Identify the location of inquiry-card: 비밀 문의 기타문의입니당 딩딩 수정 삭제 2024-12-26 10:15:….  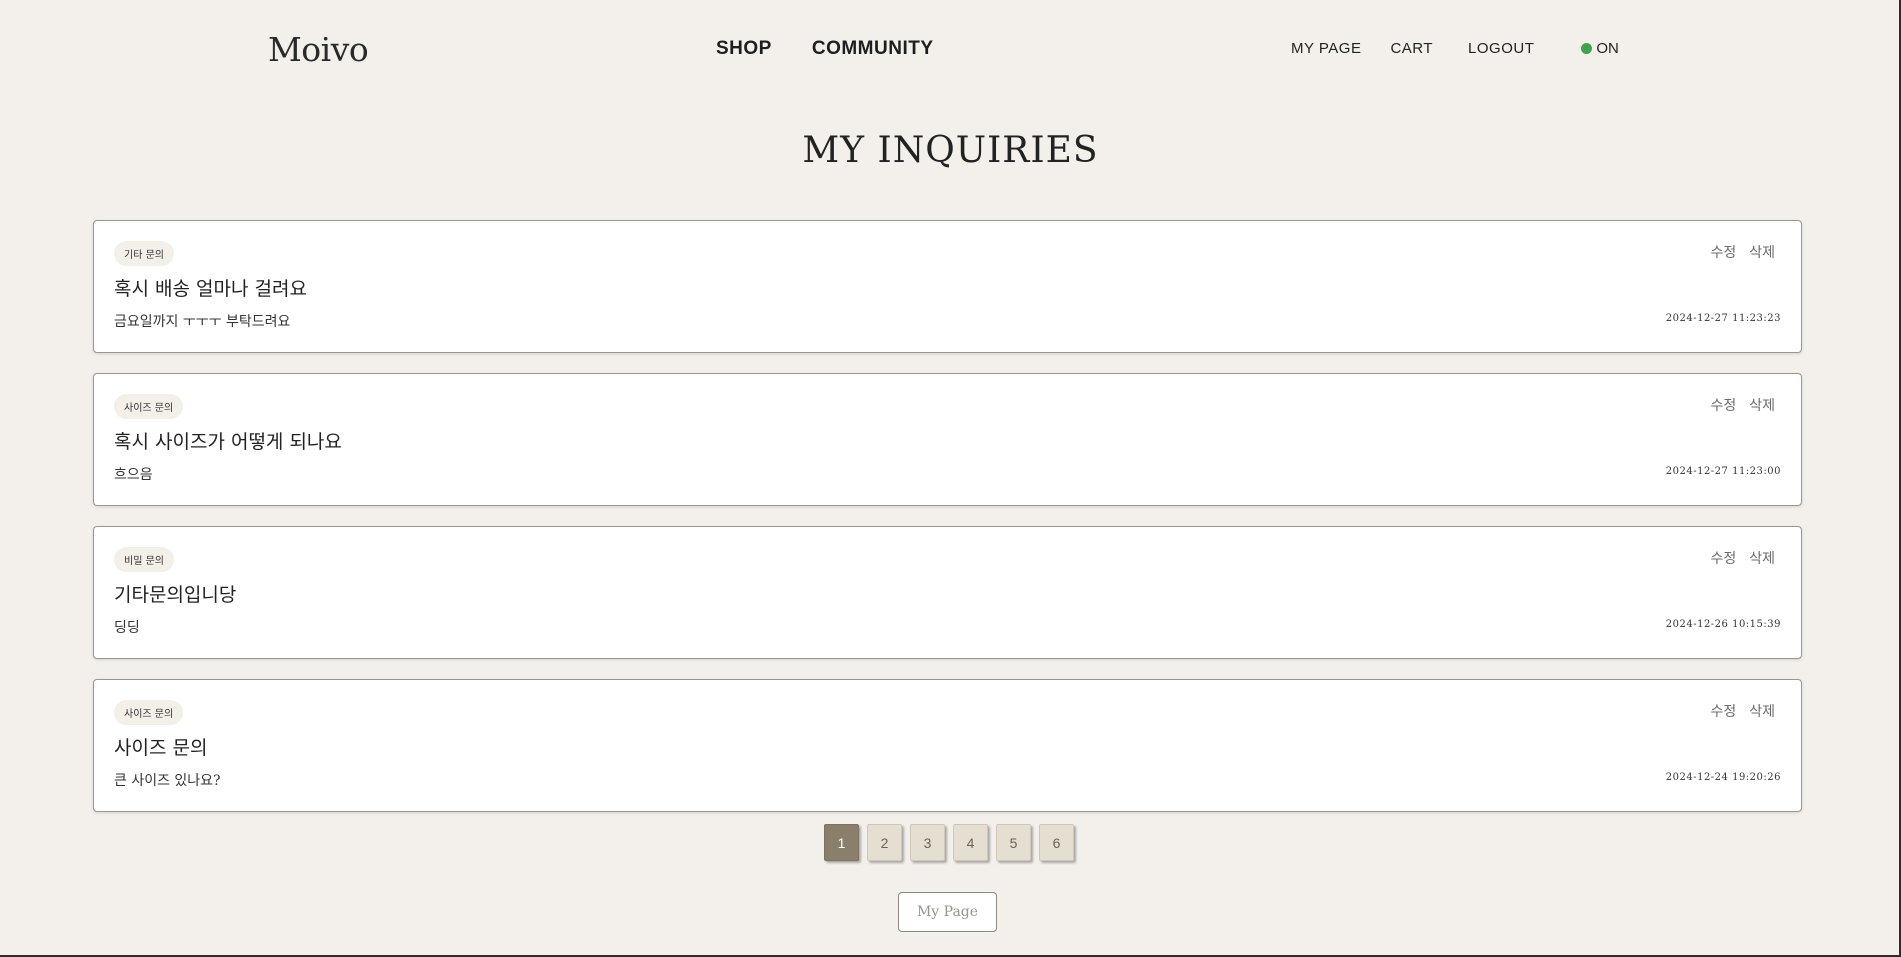
(947, 592).